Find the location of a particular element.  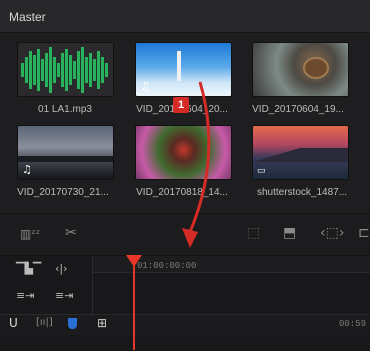

replace-icon: ‹⬚› is located at coordinates (332, 233).